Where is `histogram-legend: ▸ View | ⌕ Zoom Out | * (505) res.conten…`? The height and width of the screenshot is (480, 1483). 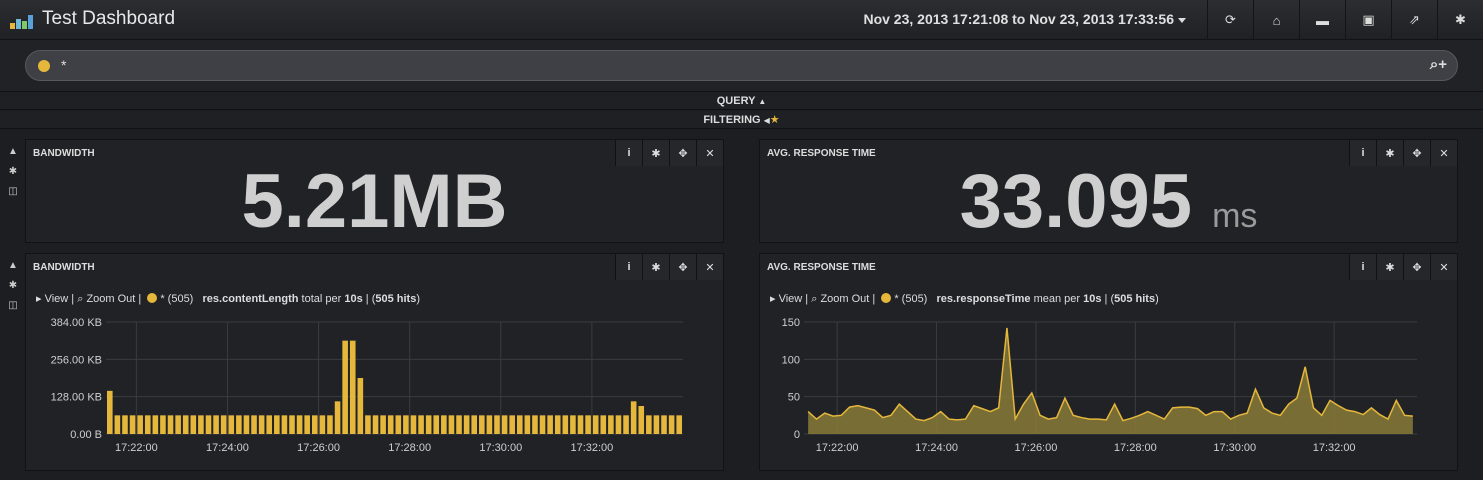 histogram-legend: ▸ View | ⌕ Zoom Out | * (505) res.conten… is located at coordinates (228, 299).